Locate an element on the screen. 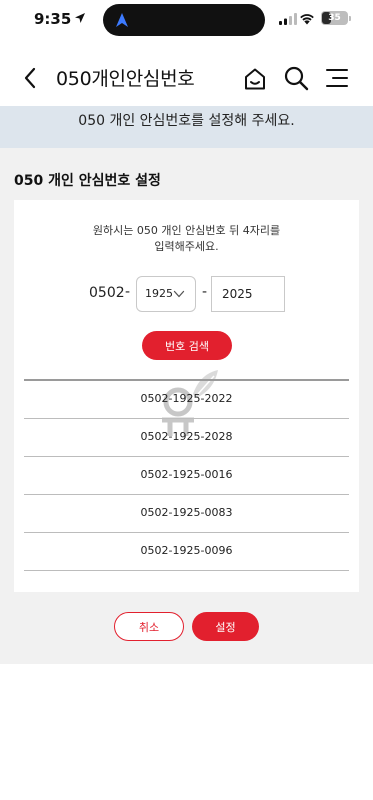 This screenshot has height=800, width=373. info-banner: 050 개인 안심번호를 설정해 주세요. is located at coordinates (186, 127).